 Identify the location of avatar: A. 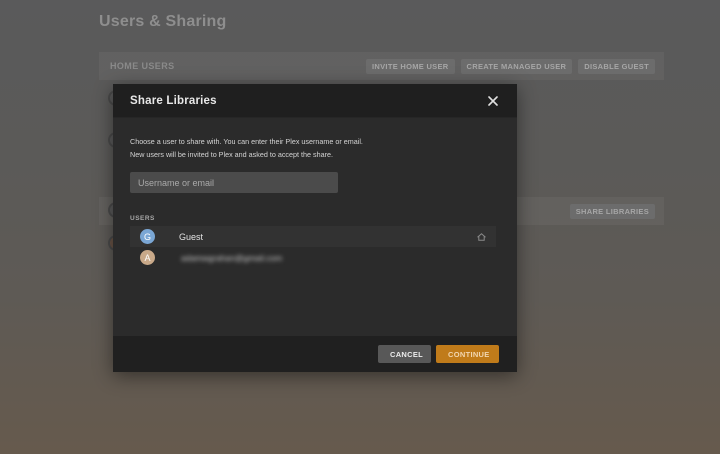
(147, 257).